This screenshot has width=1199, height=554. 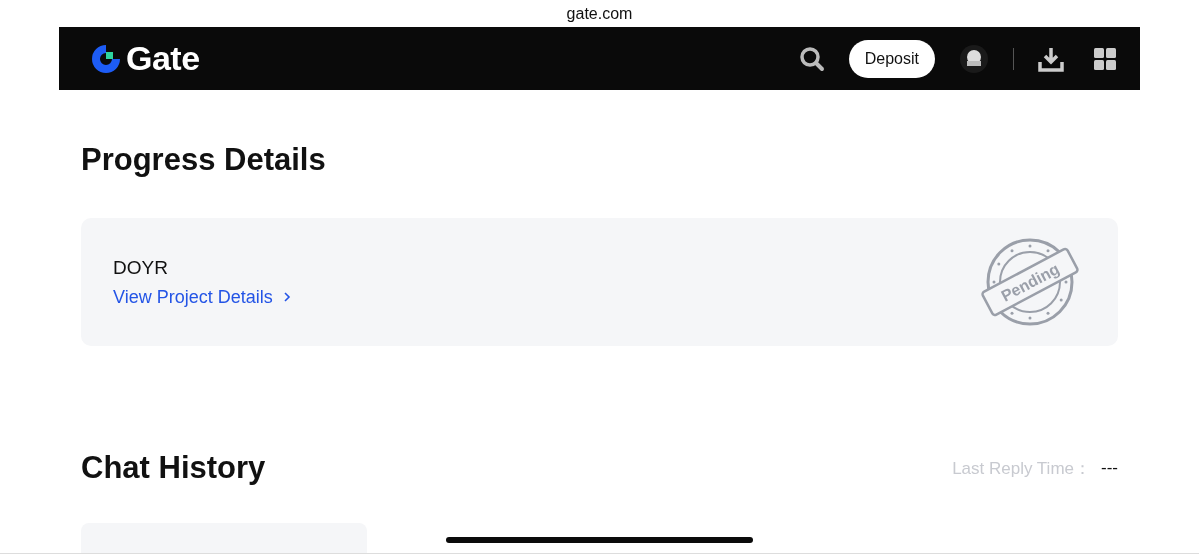 I want to click on logo-text: Gate, so click(x=163, y=58).